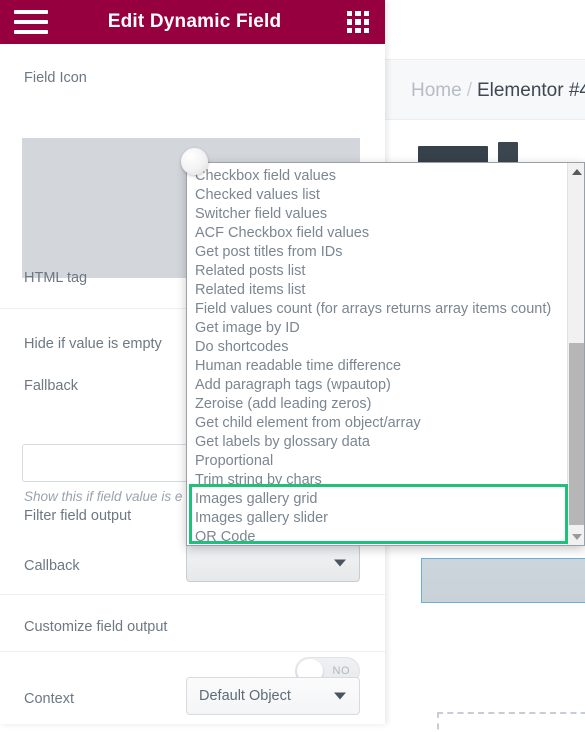  I want to click on breadcrumb: Home / Elementor #4, so click(498, 91).